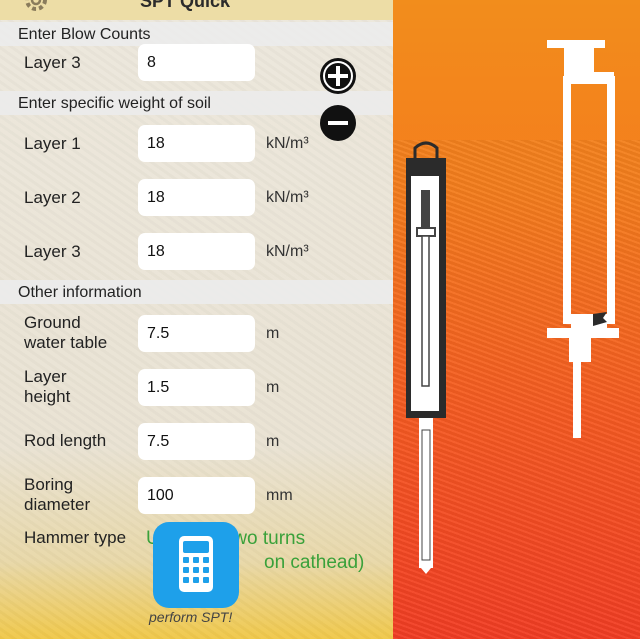 This screenshot has width=640, height=639. Describe the element at coordinates (196, 251) in the screenshot. I see `weight-layer3-input: 18` at that location.